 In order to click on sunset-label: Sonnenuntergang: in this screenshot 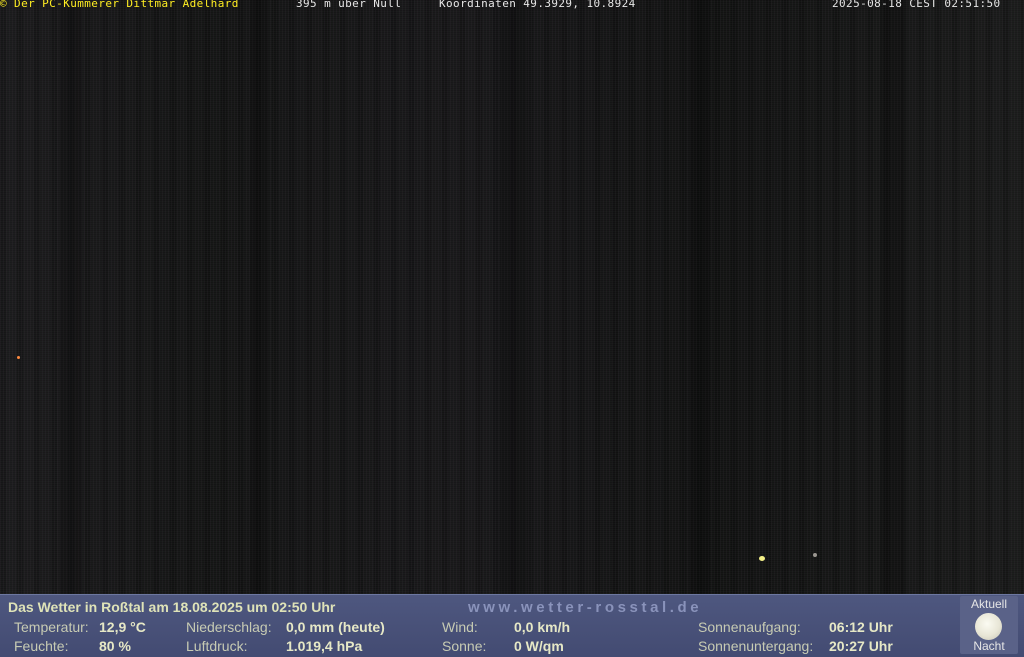, I will do `click(756, 646)`.